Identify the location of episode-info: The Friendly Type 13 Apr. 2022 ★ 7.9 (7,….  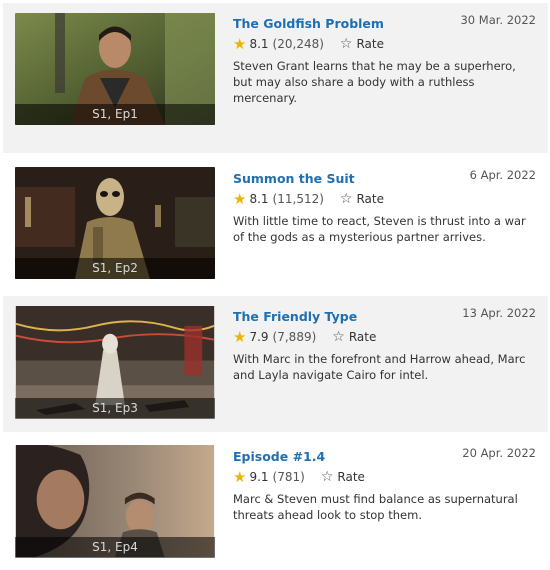
(384, 344).